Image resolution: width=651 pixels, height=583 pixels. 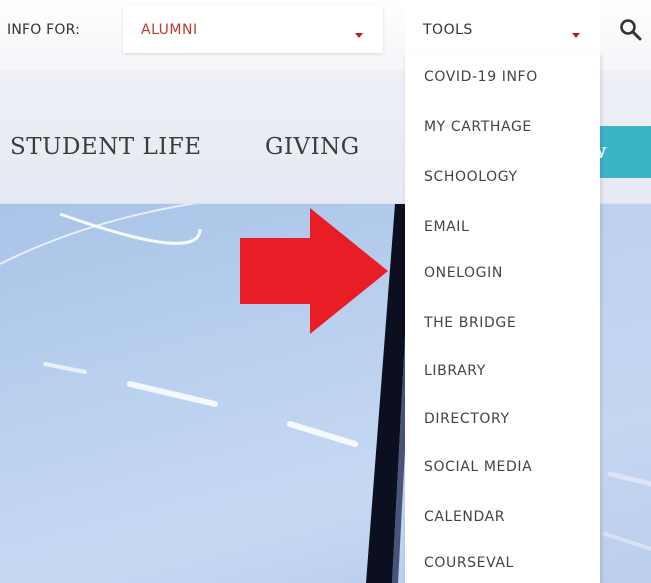 What do you see at coordinates (312, 147) in the screenshot?
I see `nav-giving: GIVING` at bounding box center [312, 147].